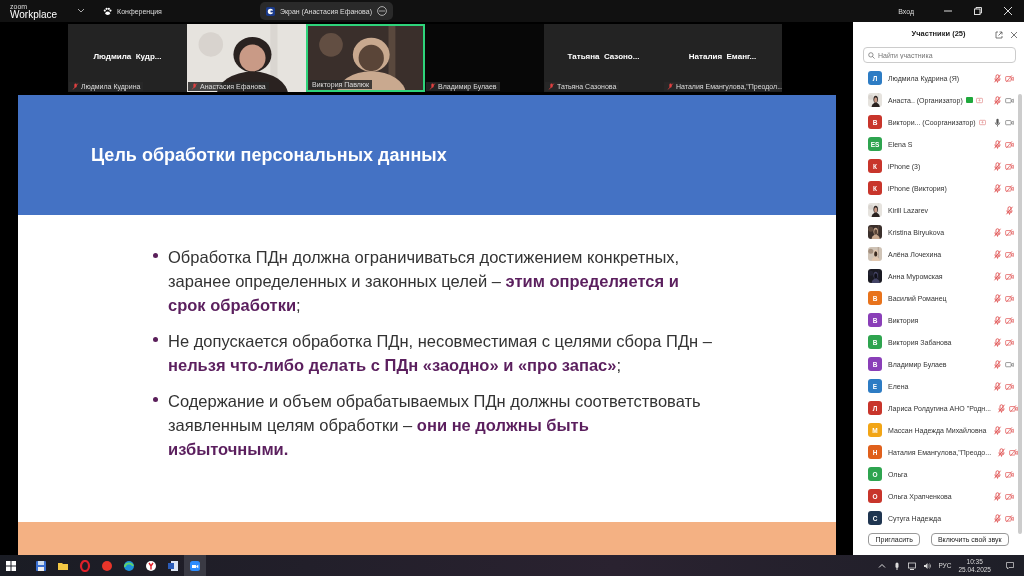 The height and width of the screenshot is (576, 1024). I want to click on chevron-icon, so click(81, 11).